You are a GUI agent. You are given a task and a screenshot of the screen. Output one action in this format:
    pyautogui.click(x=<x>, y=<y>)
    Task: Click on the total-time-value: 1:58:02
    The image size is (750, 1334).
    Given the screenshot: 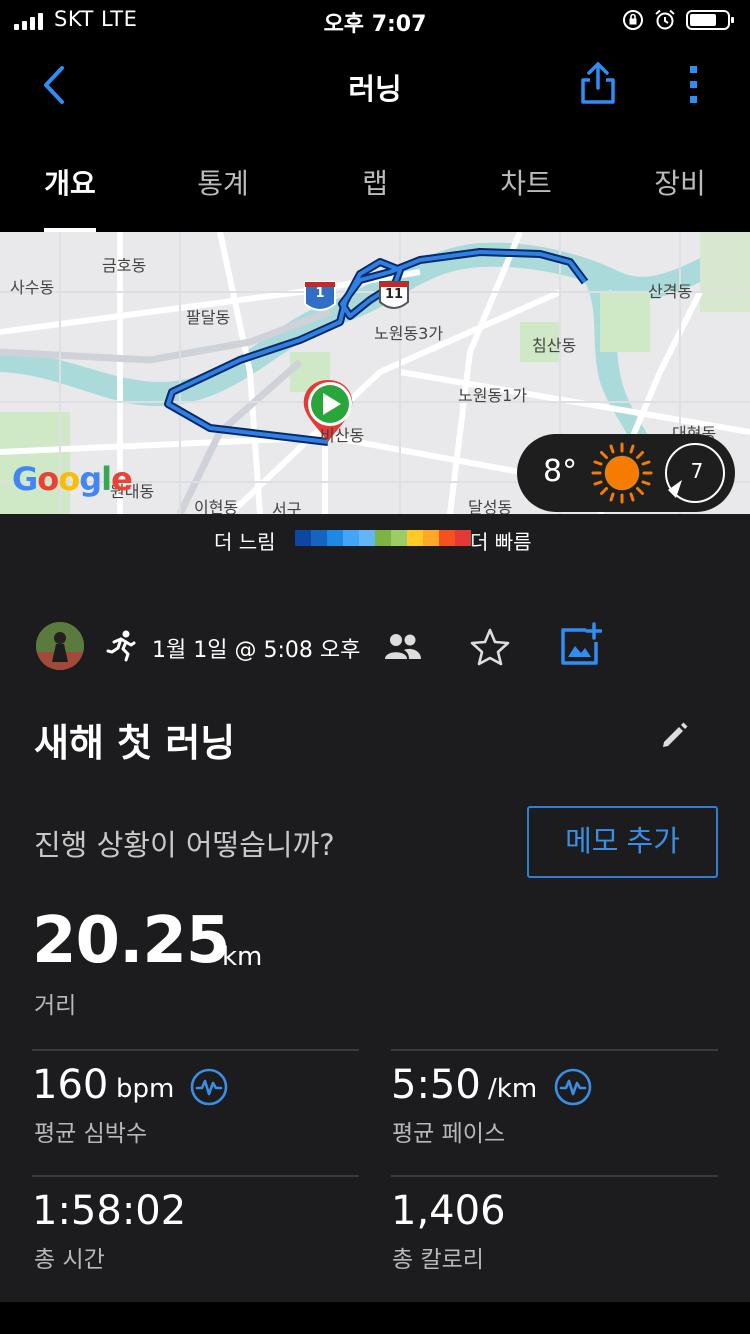 What is the action you would take?
    pyautogui.click(x=109, y=1211)
    